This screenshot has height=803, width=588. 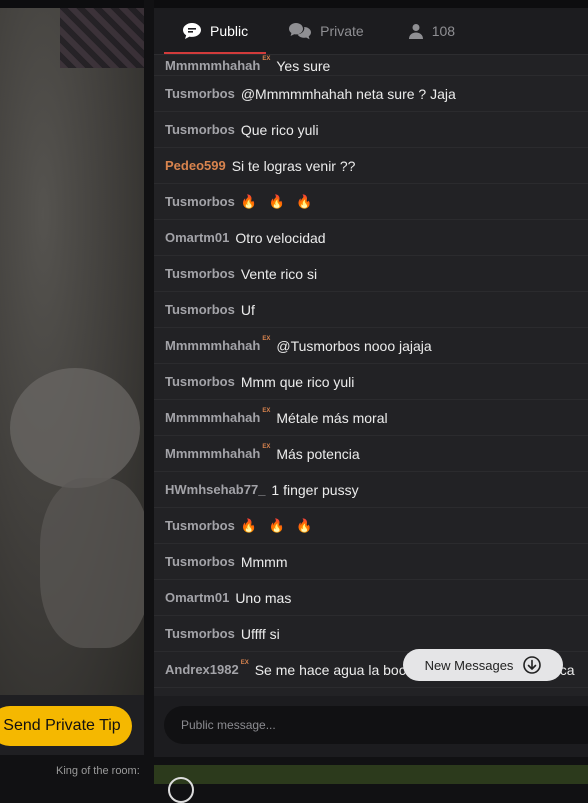 What do you see at coordinates (376, 725) in the screenshot?
I see `public-message-input` at bounding box center [376, 725].